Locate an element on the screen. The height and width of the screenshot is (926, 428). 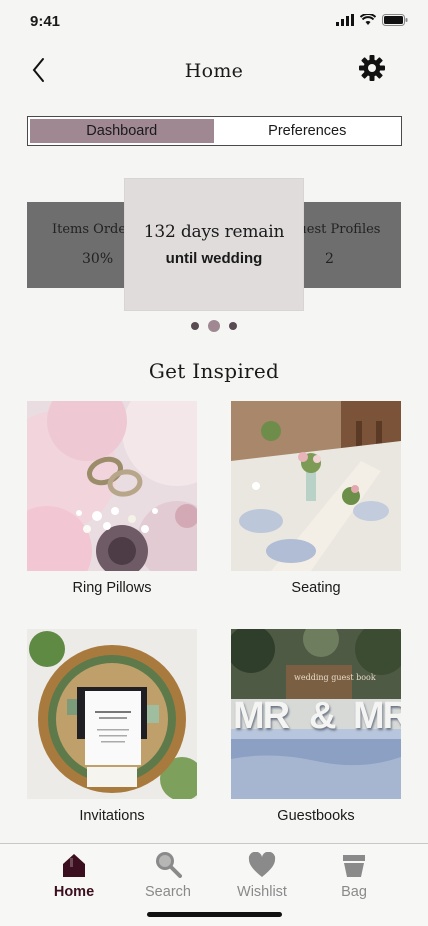
ring-pillows-label: Ring Pillows is located at coordinates (112, 588).